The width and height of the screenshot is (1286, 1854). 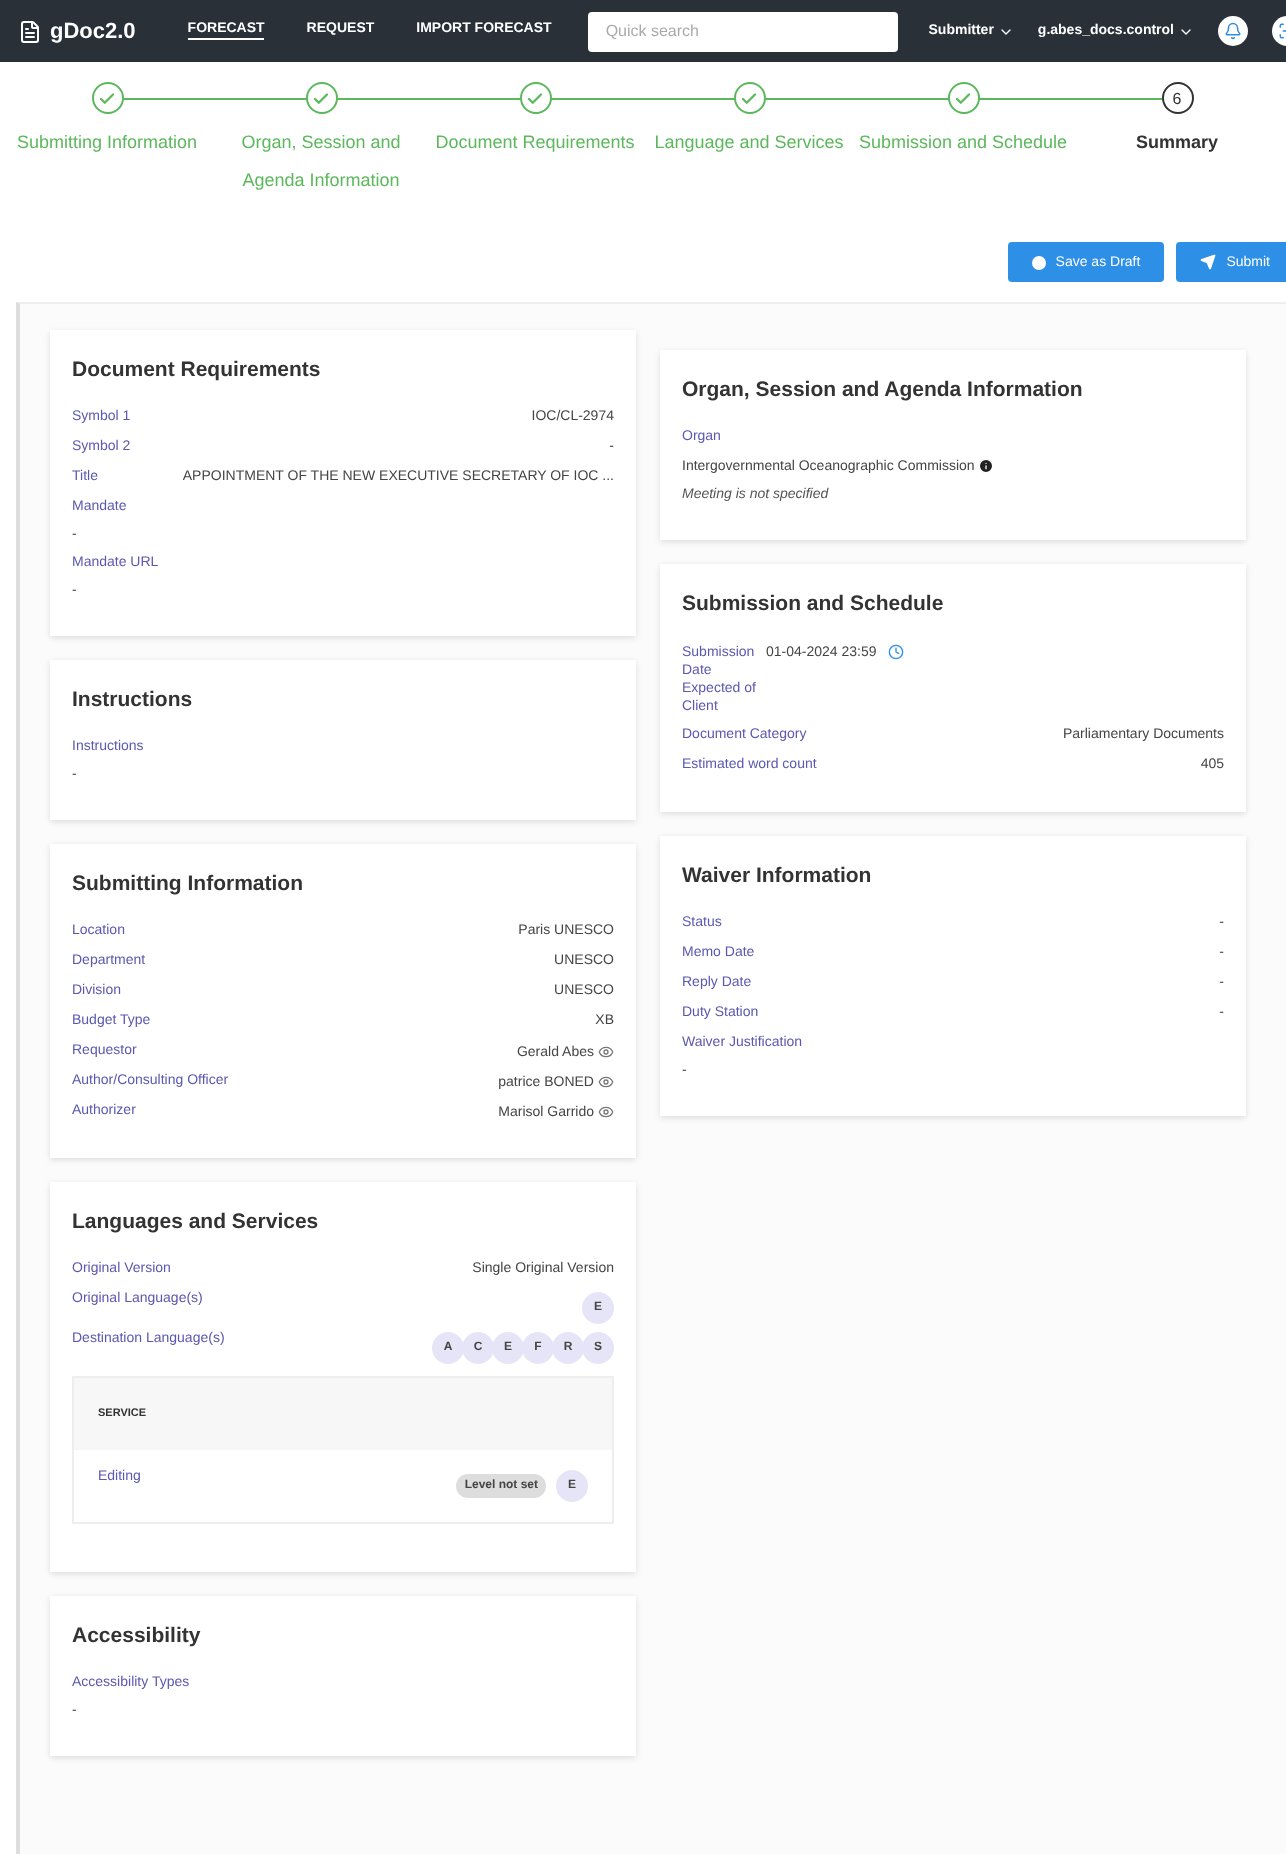 What do you see at coordinates (137, 1636) in the screenshot?
I see `card-title: Accessibility` at bounding box center [137, 1636].